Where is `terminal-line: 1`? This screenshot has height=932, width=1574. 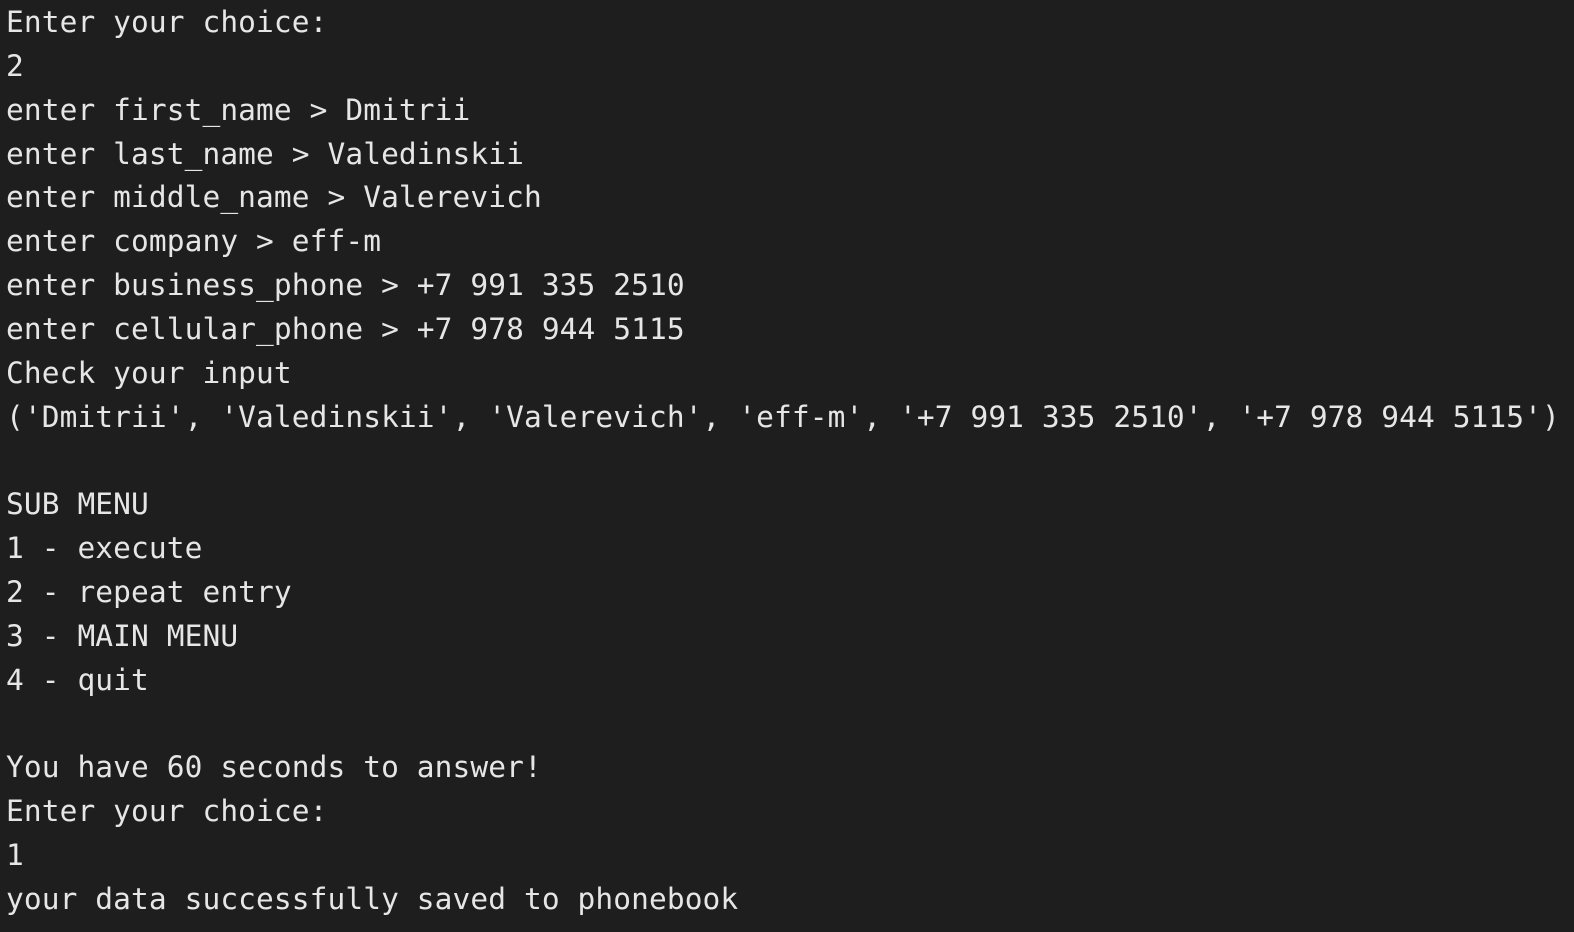
terminal-line: 1 is located at coordinates (15, 855).